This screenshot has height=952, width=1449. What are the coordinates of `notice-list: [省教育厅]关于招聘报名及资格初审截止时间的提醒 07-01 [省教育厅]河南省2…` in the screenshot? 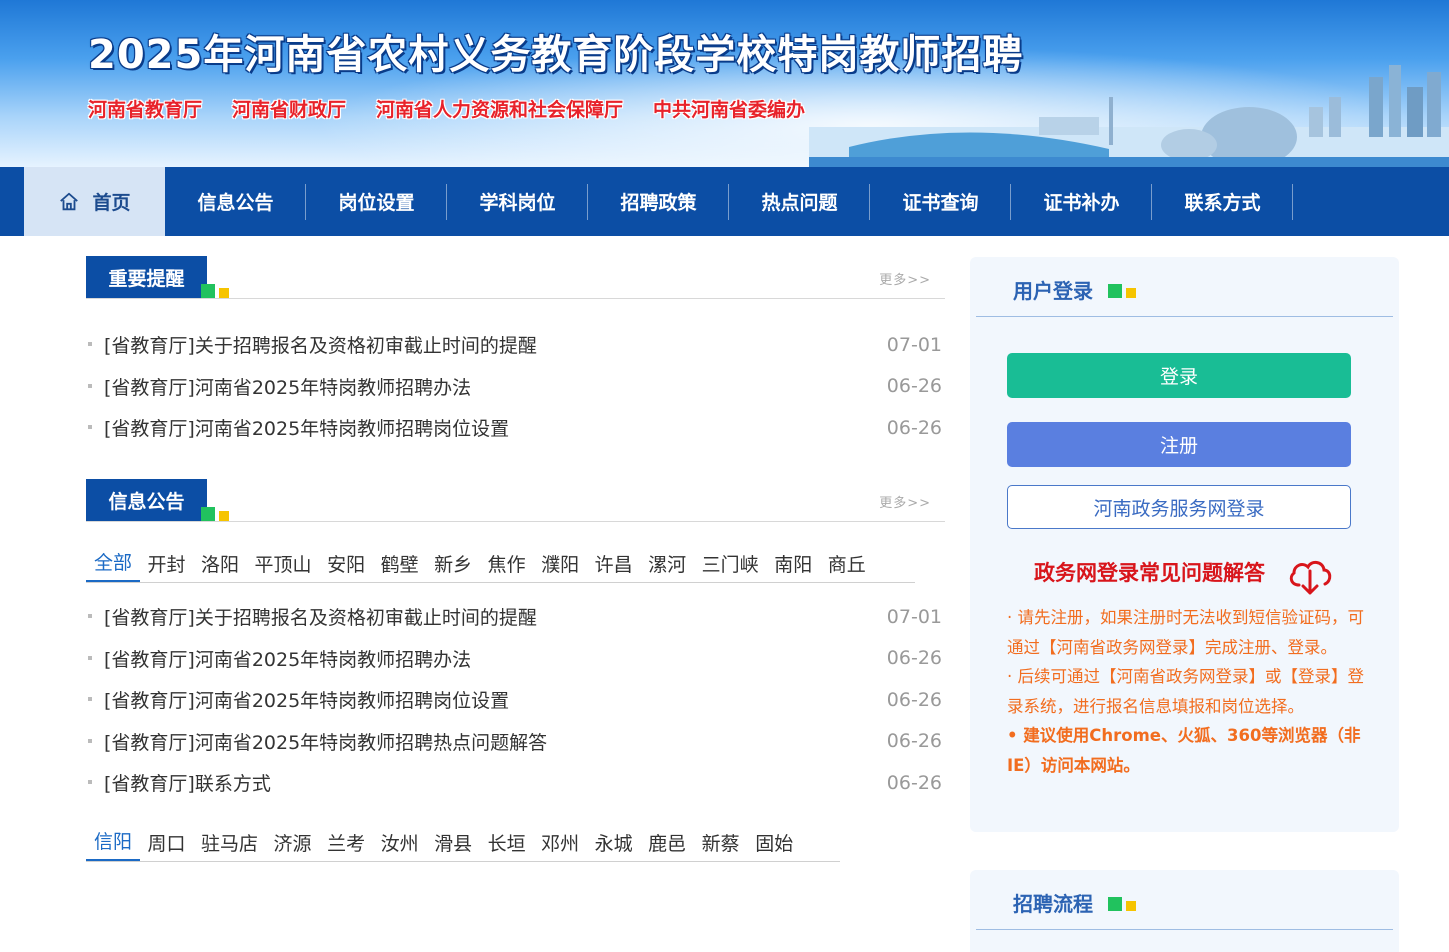 It's located at (515, 700).